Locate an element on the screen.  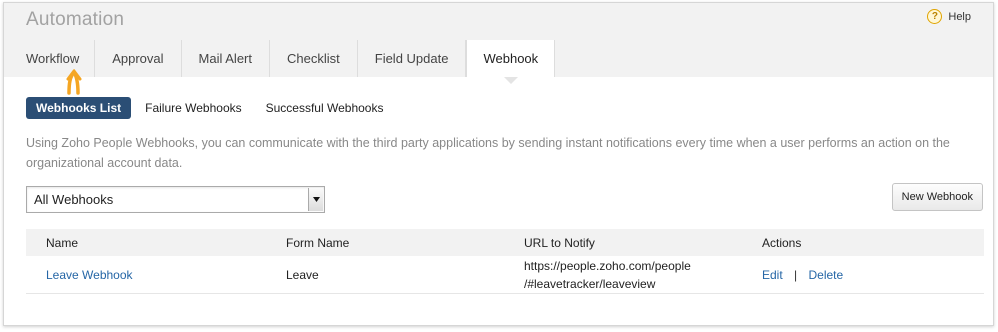
tab-mail-alert: Mail Alert is located at coordinates (226, 58).